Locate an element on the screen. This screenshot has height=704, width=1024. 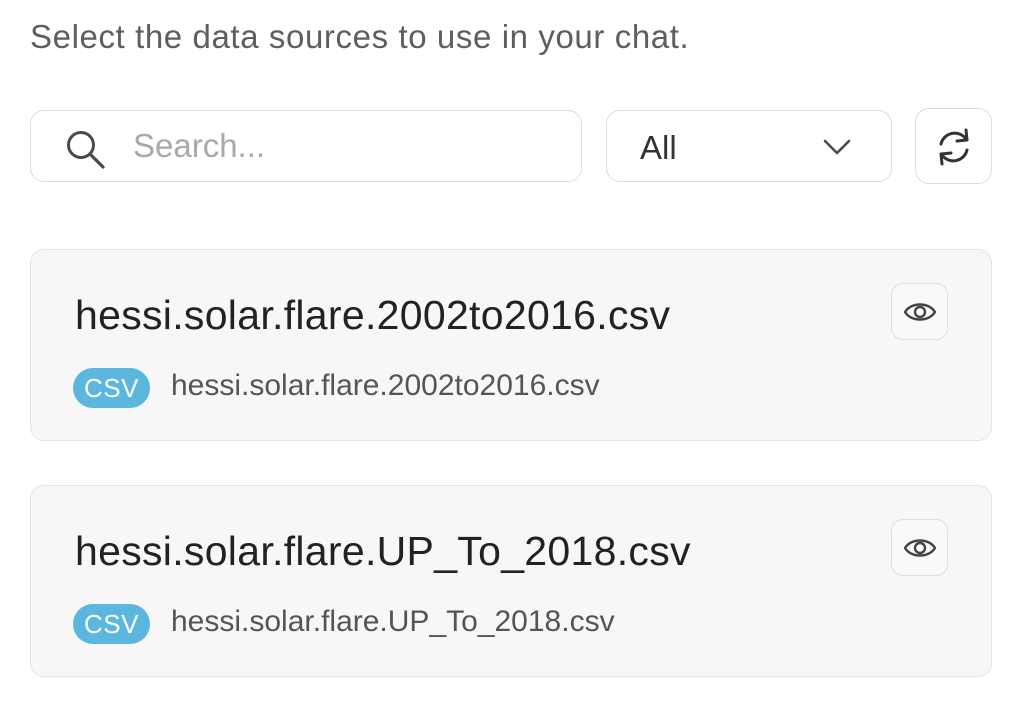
refresh-icon is located at coordinates (954, 147).